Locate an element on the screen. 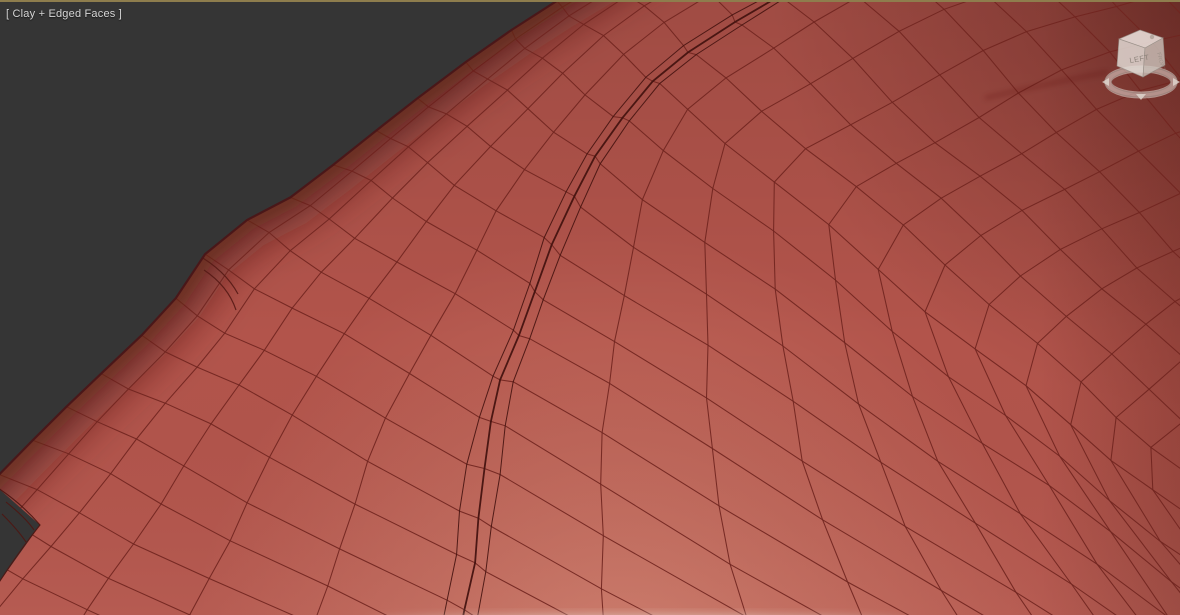 This screenshot has height=615, width=1180. viewport-shading-label: [ Clay + Edged Faces ] is located at coordinates (64, 14).